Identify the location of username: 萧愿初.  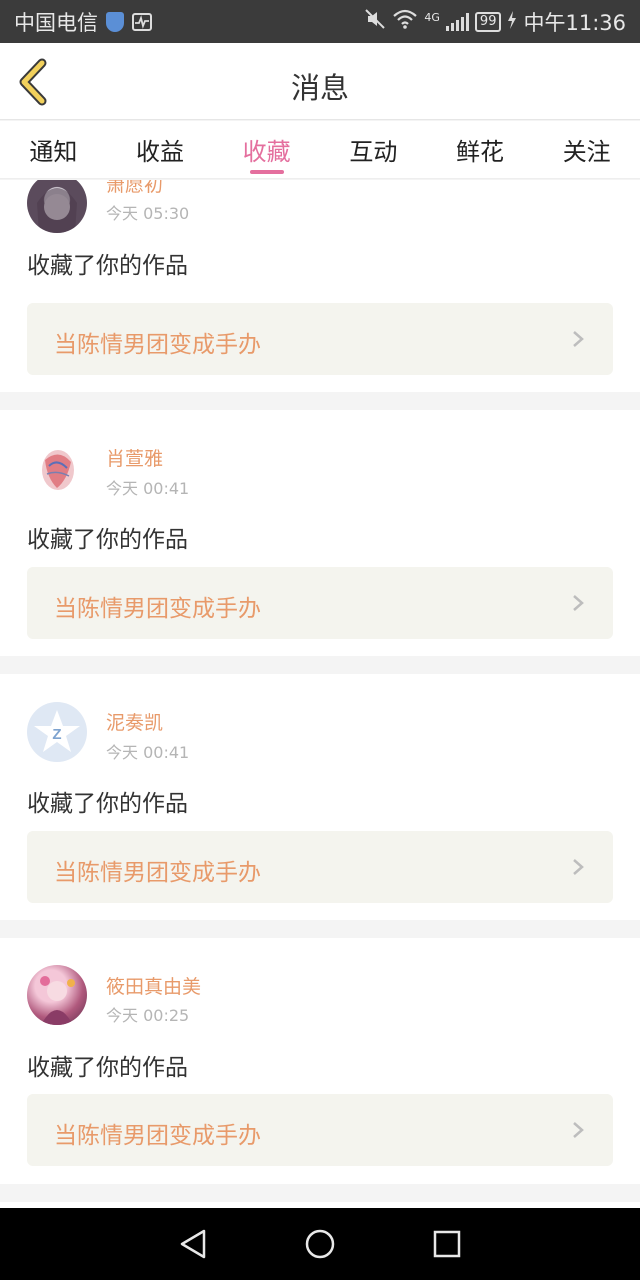
(134, 188).